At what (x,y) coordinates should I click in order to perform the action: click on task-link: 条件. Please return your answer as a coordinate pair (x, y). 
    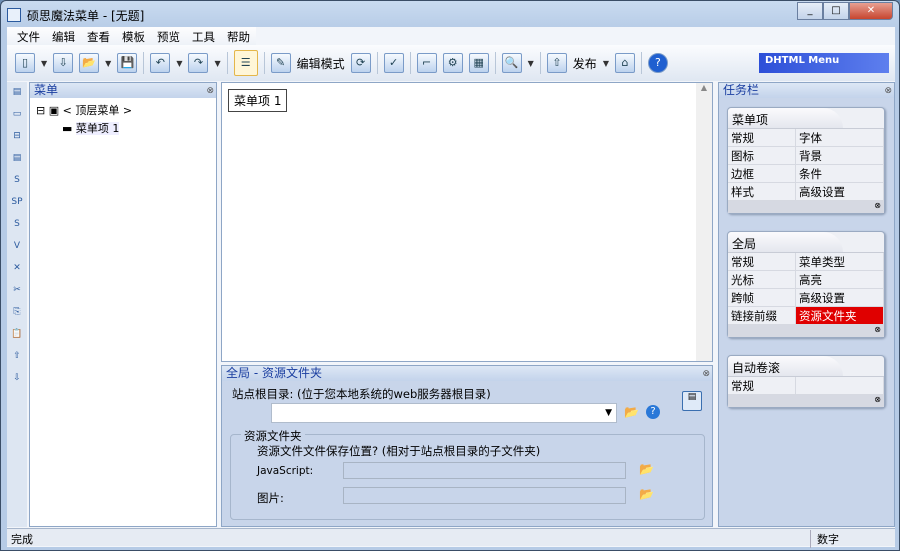
    Looking at the image, I should click on (840, 174).